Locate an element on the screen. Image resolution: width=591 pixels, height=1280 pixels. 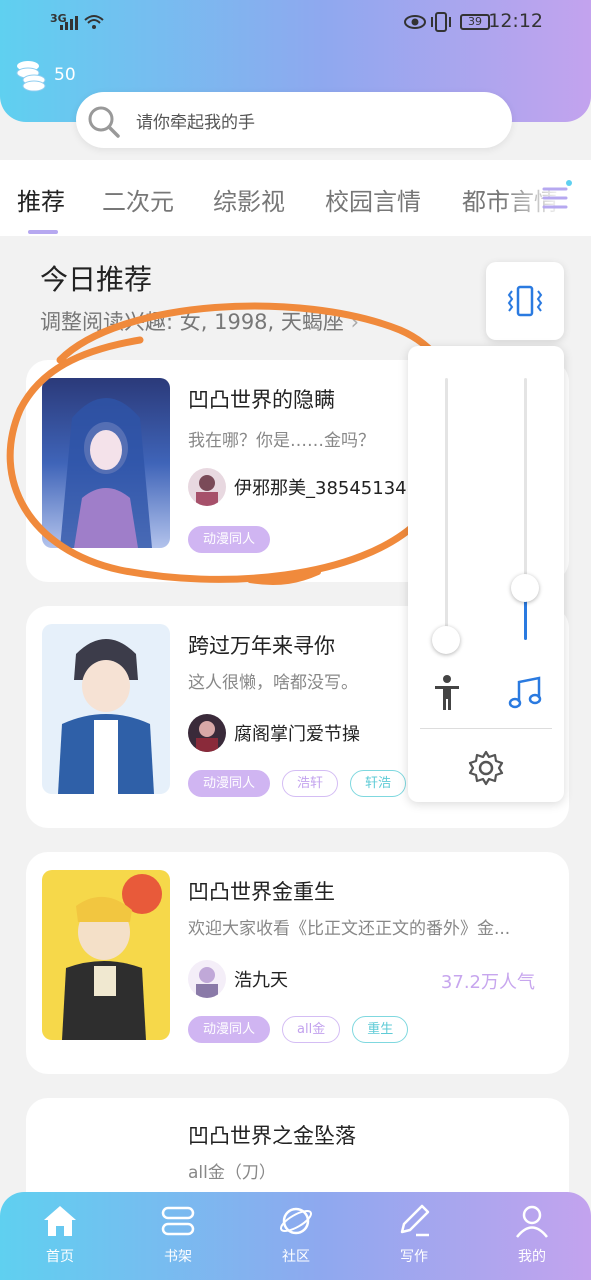
gear-icon is located at coordinates (486, 768).